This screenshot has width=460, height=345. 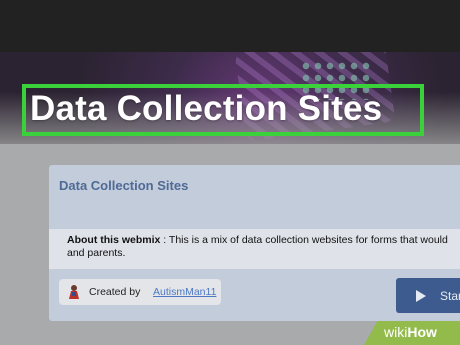 I want to click on creator-link: AutismMan11, so click(x=184, y=292).